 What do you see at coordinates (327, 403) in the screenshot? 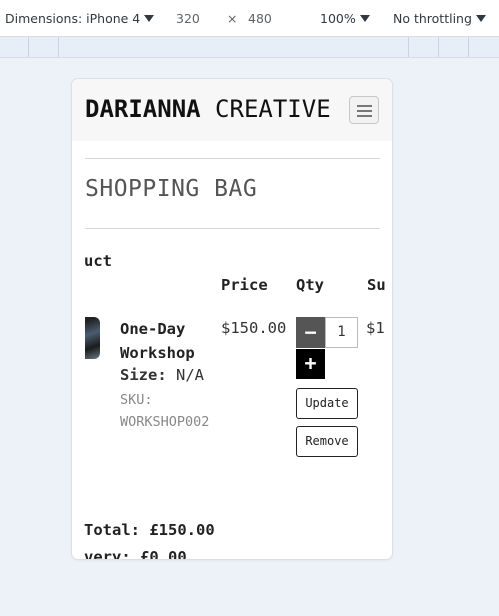
I see `update-button: Update` at bounding box center [327, 403].